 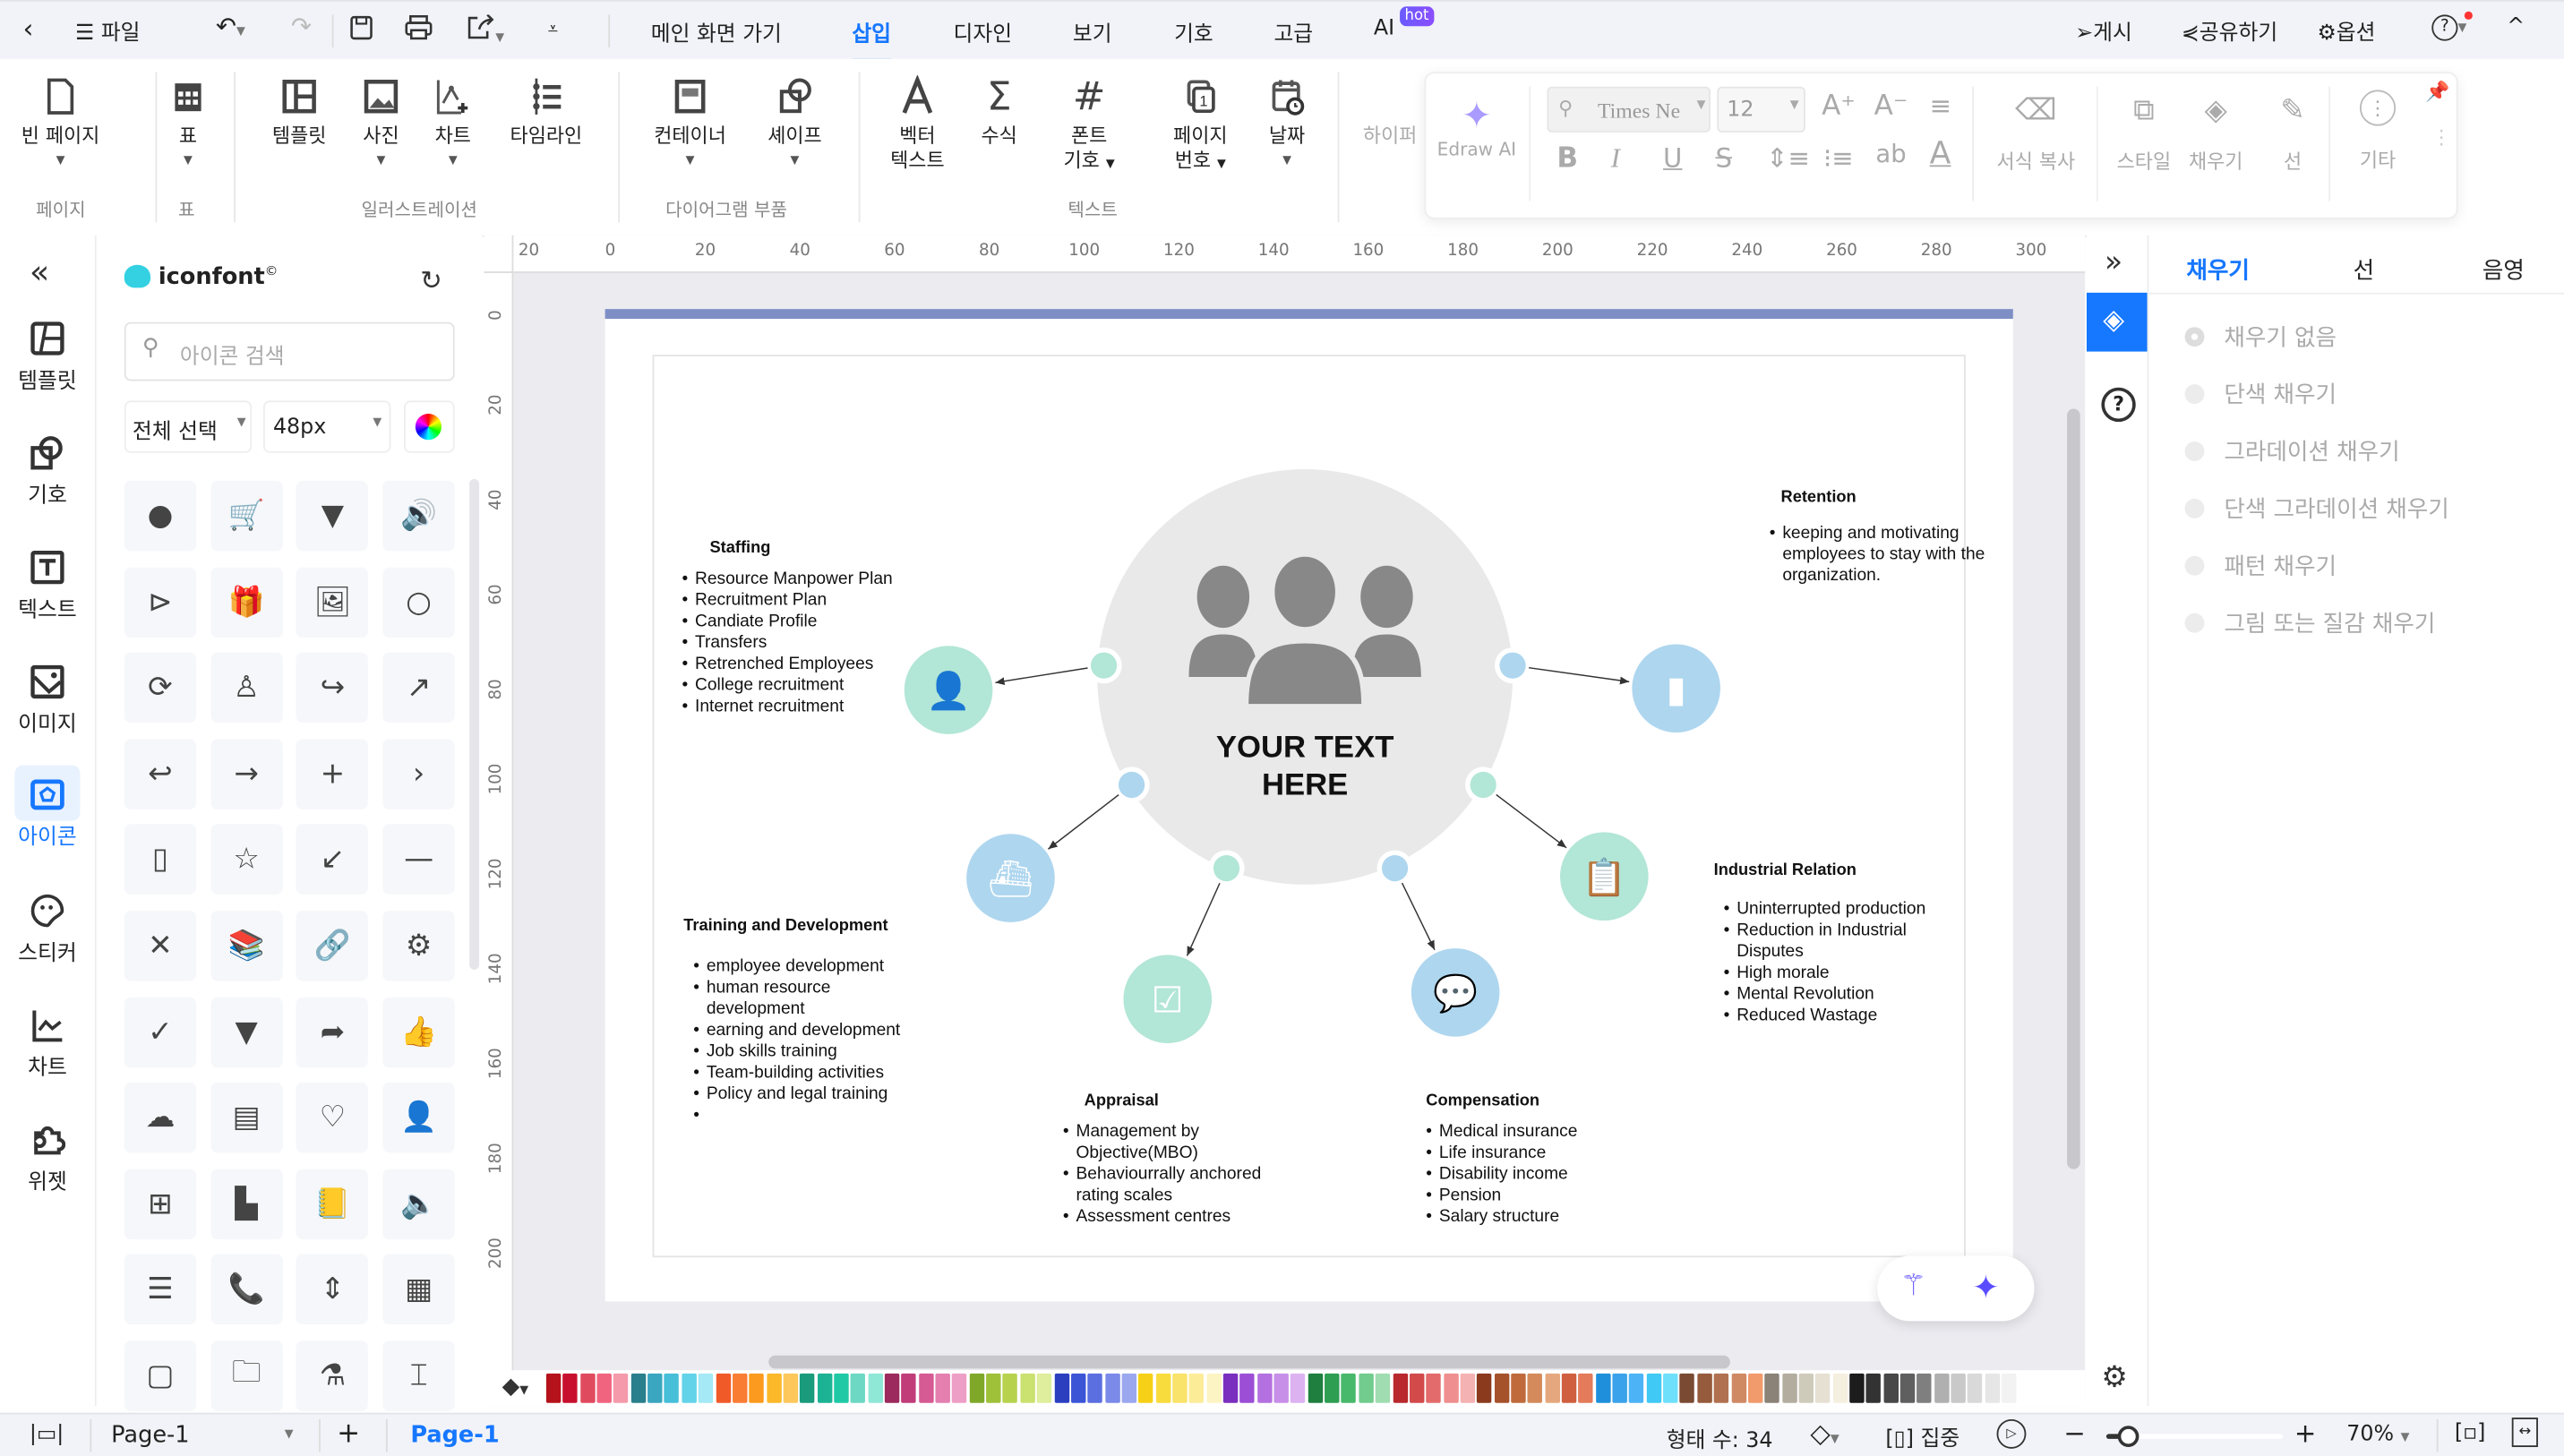 What do you see at coordinates (418, 773) in the screenshot?
I see `icon-cell: ›` at bounding box center [418, 773].